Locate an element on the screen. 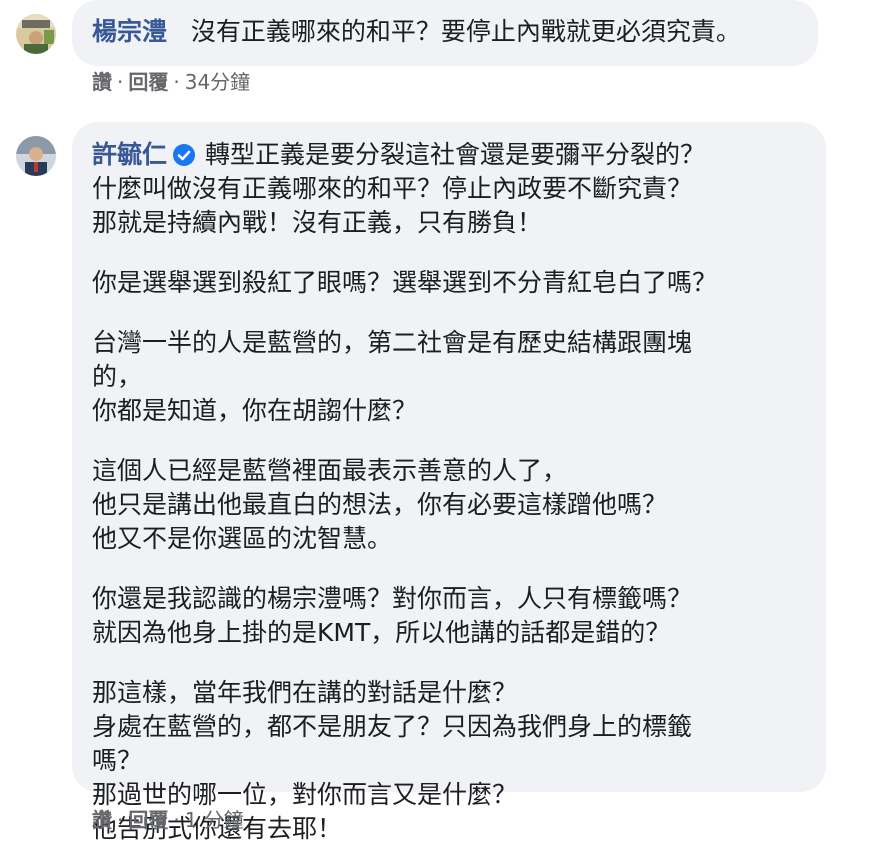 The height and width of the screenshot is (853, 875). comment-timestamp: 34分鐘 is located at coordinates (217, 82).